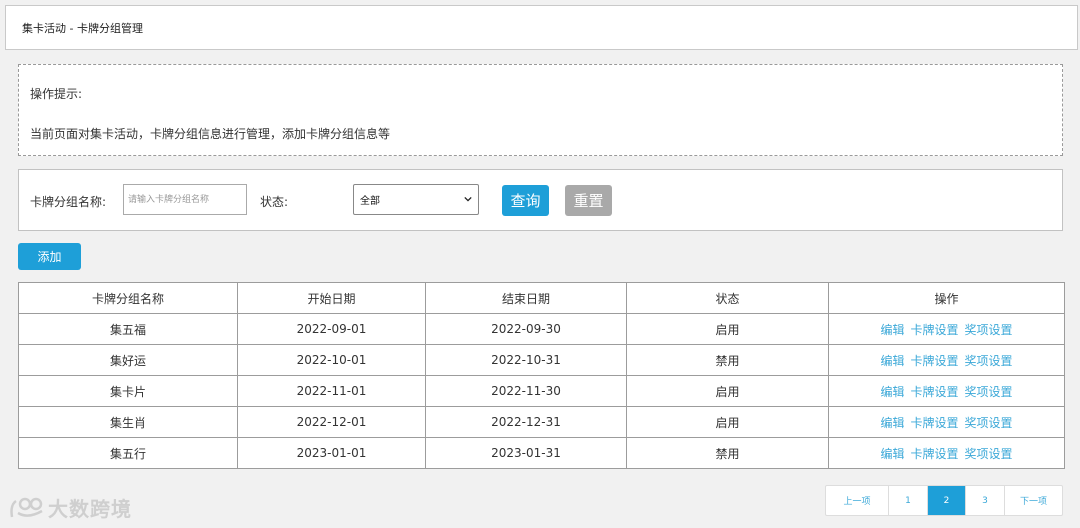 This screenshot has width=1080, height=528. Describe the element at coordinates (331, 391) in the screenshot. I see `cell-start-date: 2022-11-01` at that location.